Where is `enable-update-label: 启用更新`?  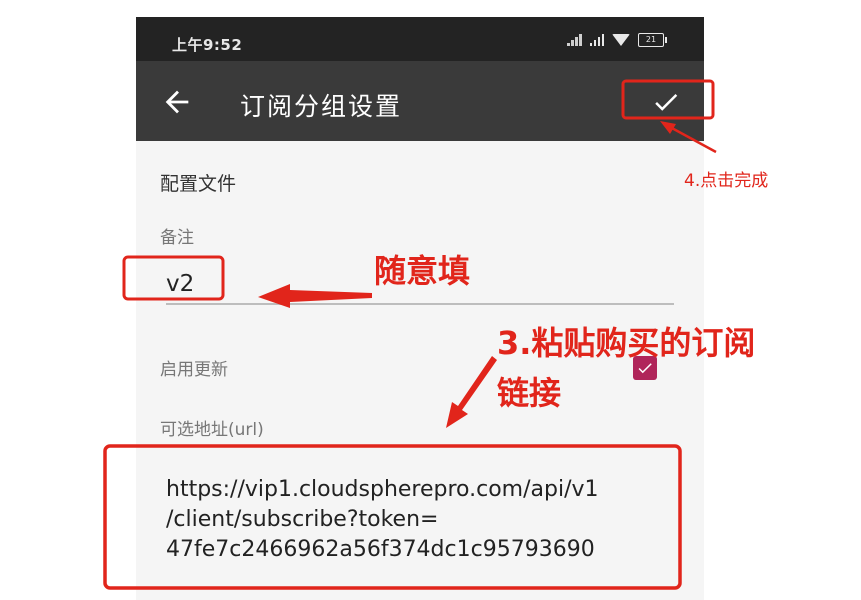 enable-update-label: 启用更新 is located at coordinates (194, 370).